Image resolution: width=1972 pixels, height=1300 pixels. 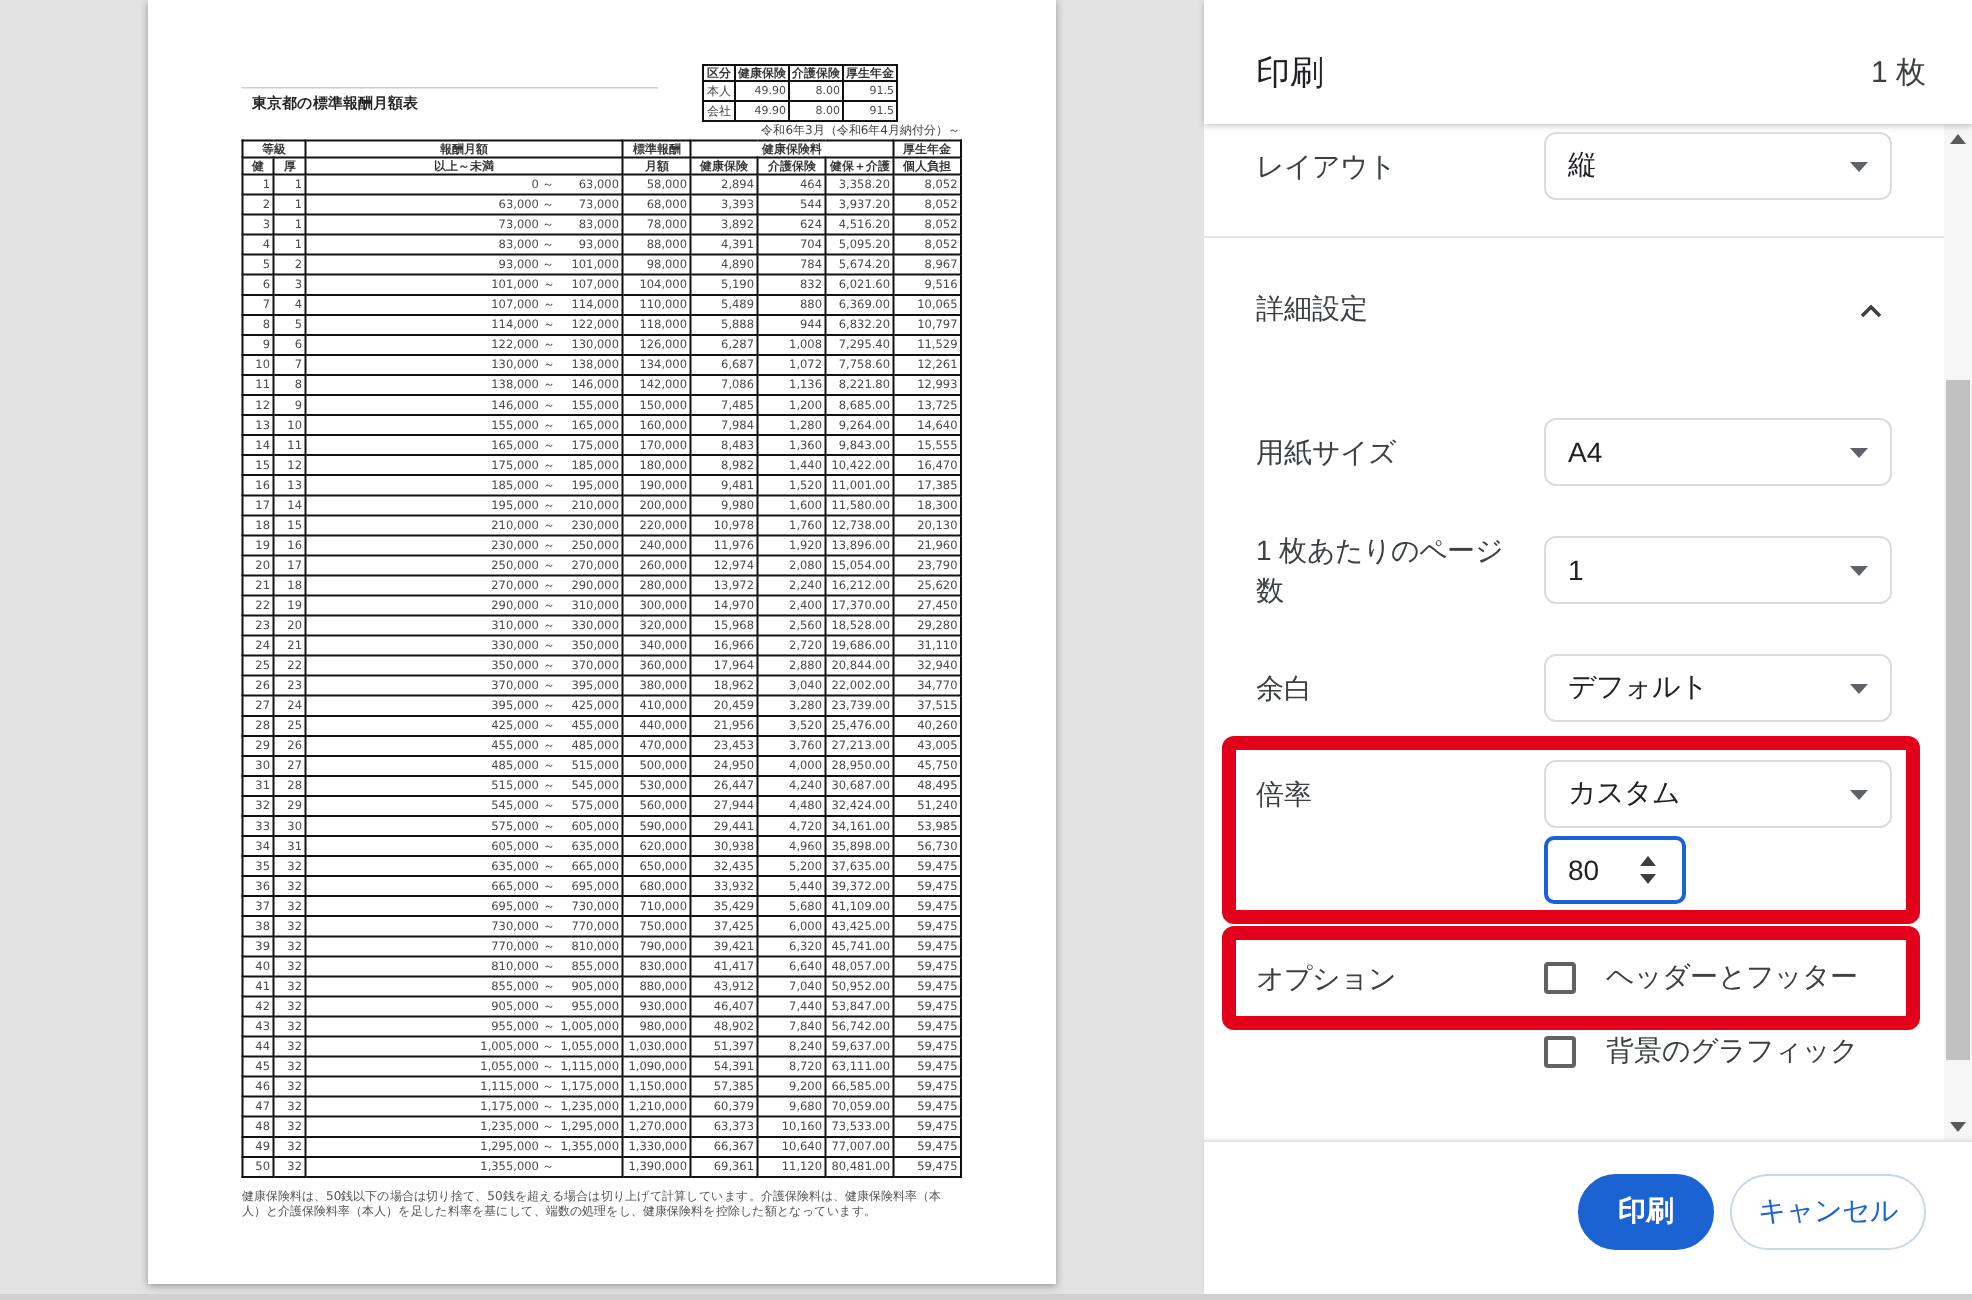 What do you see at coordinates (1718, 794) in the screenshot?
I see `dropdown: カスタム` at bounding box center [1718, 794].